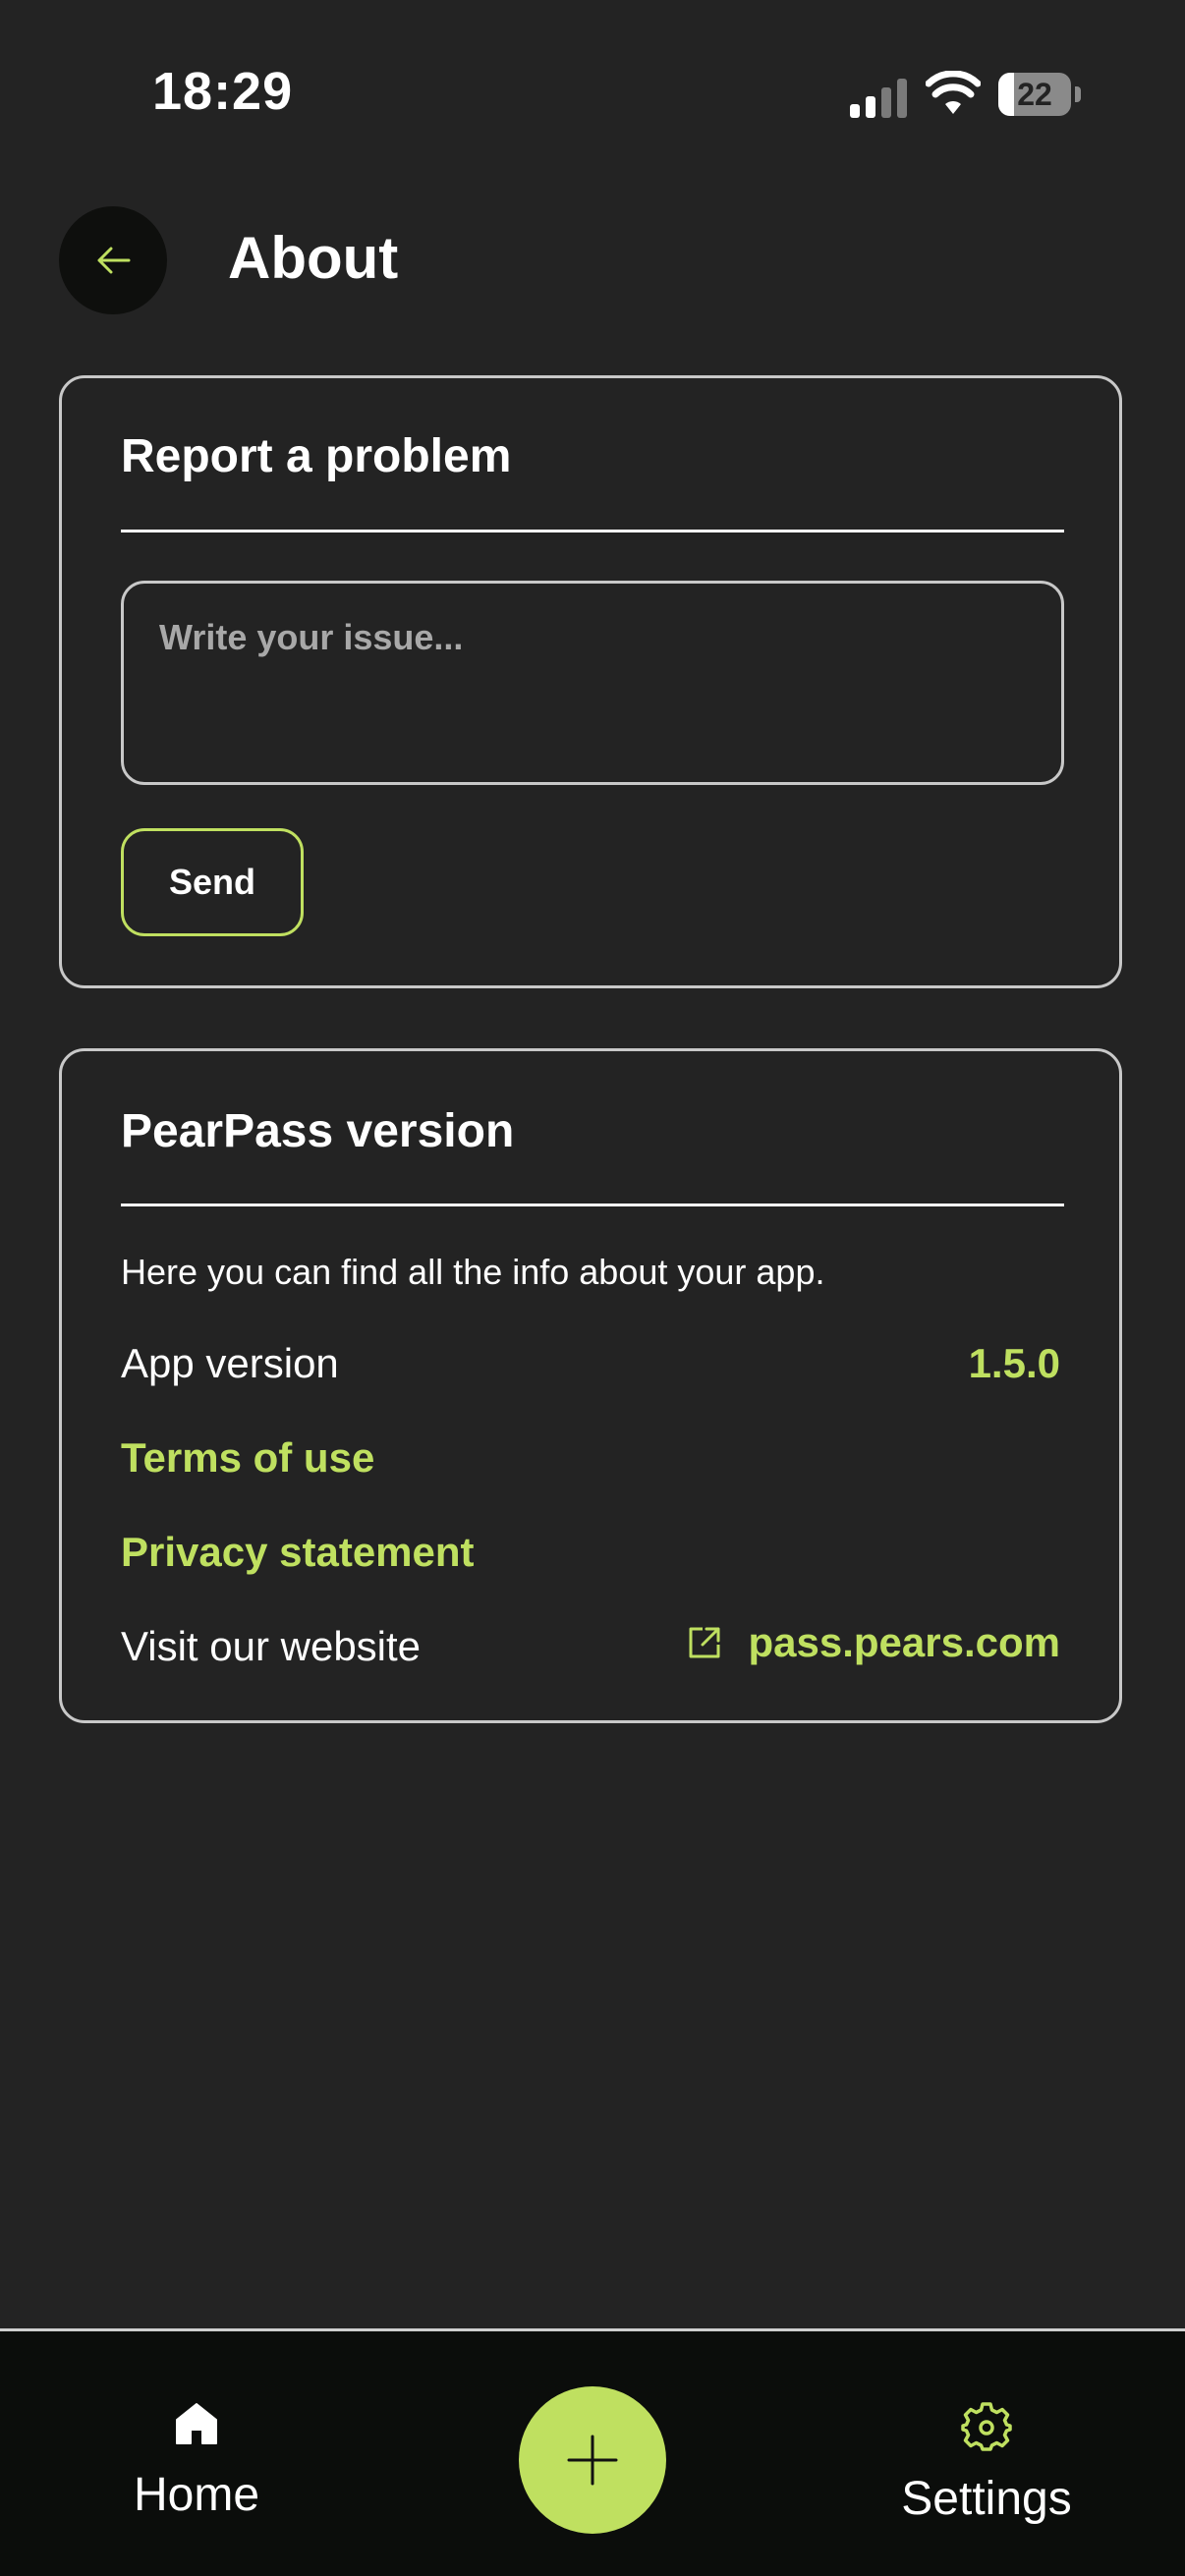  I want to click on back-button, so click(113, 260).